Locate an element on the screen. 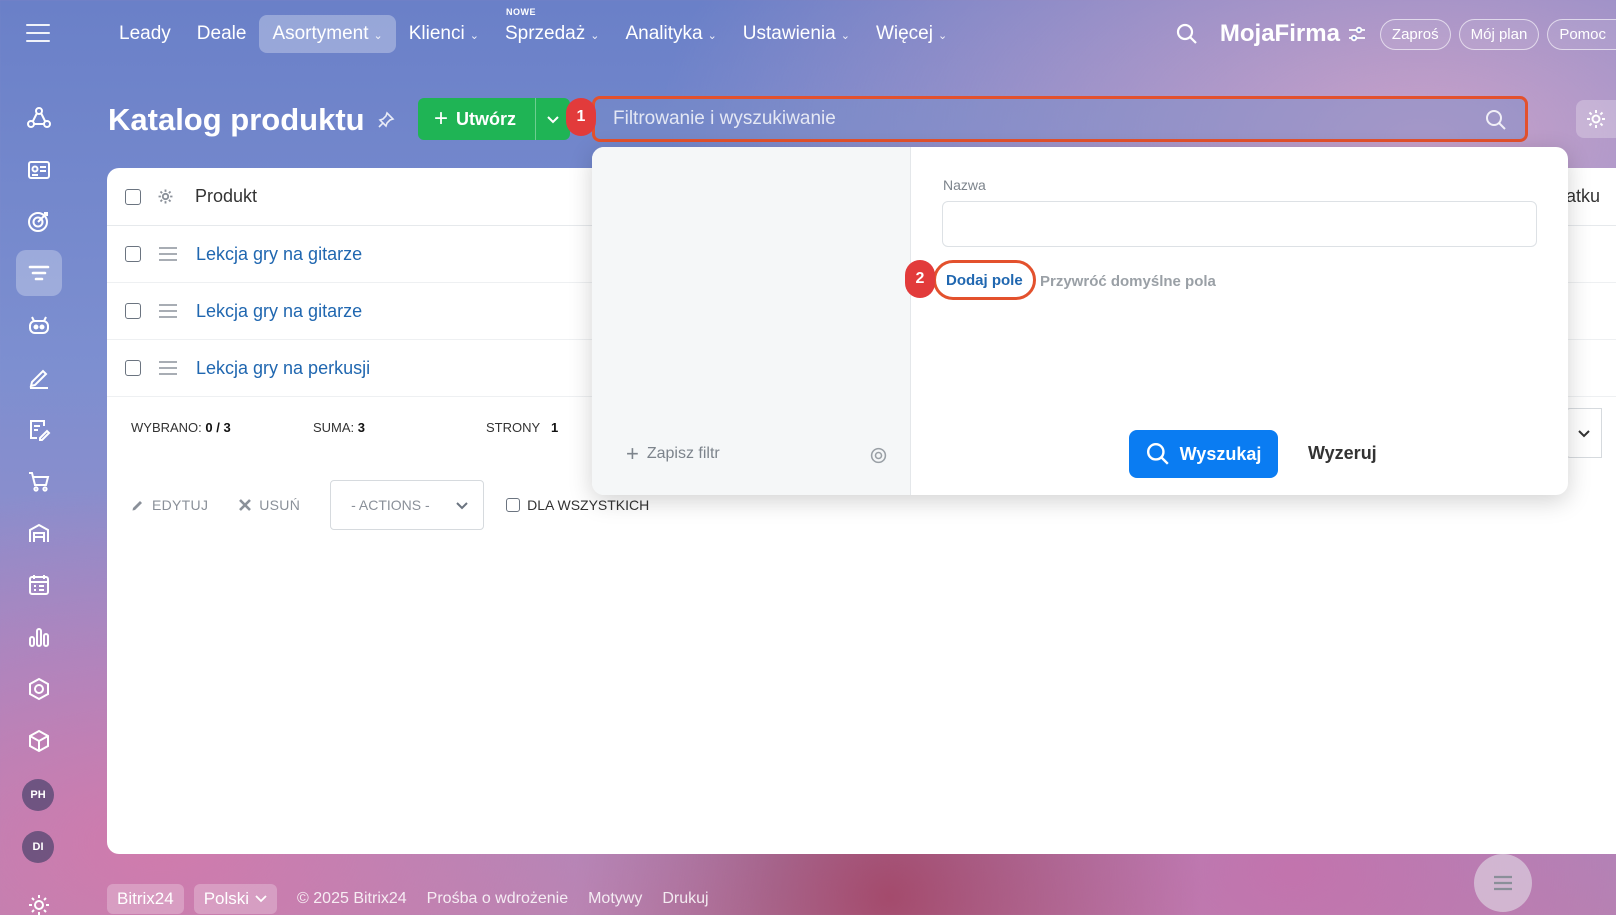 This screenshot has width=1616, height=915. my-plan-button: Mój plan is located at coordinates (1499, 34).